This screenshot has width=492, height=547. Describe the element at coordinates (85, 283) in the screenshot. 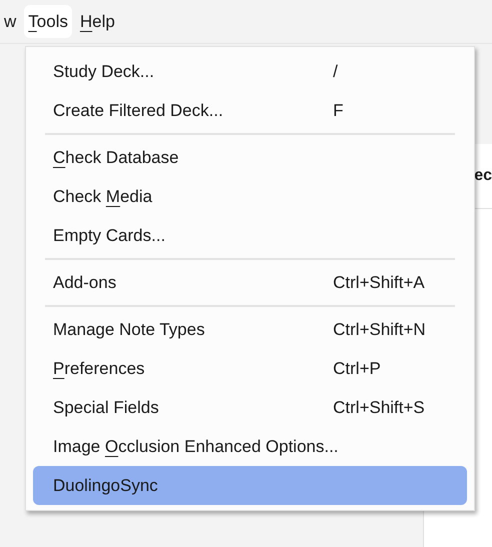

I see `menu-item-label: Add-ons` at that location.